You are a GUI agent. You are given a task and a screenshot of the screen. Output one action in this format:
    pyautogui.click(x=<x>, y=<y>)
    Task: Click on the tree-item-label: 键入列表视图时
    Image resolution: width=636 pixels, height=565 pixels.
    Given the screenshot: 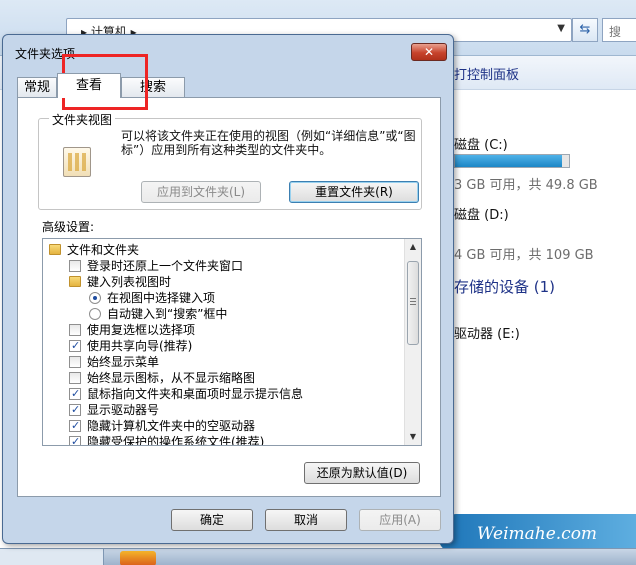 What is the action you would take?
    pyautogui.click(x=129, y=282)
    